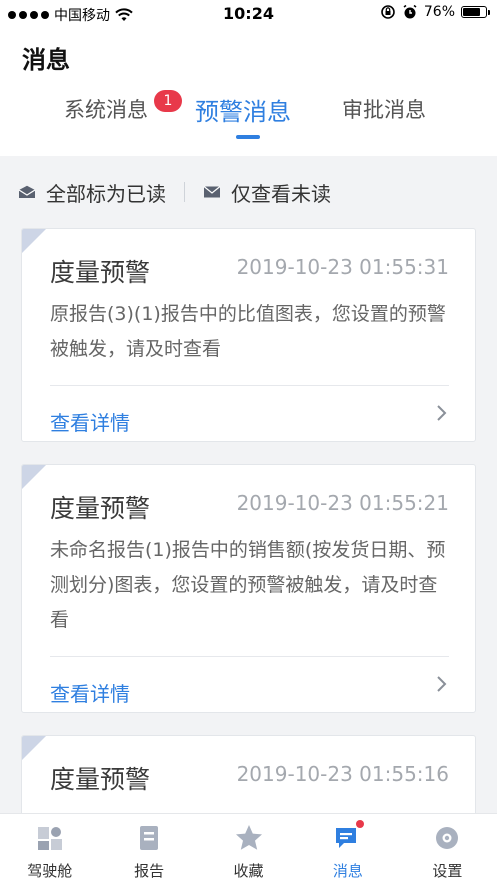 This screenshot has height=883, width=497. What do you see at coordinates (106, 109) in the screenshot?
I see `tab-system-messages: 系统消息` at bounding box center [106, 109].